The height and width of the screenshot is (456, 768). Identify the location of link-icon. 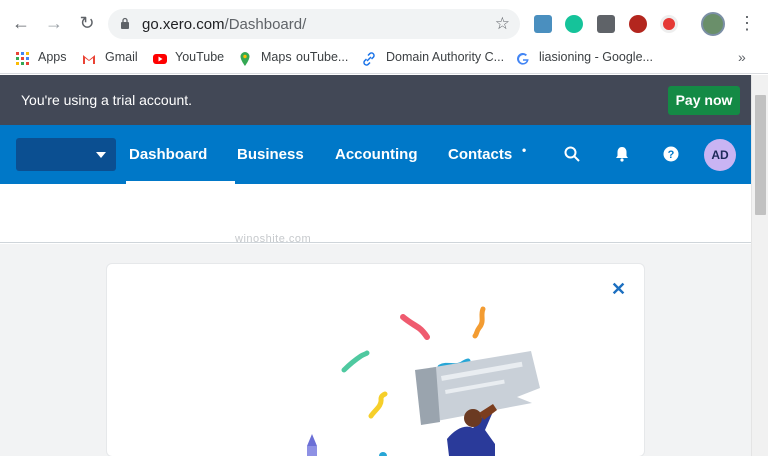
(369, 59).